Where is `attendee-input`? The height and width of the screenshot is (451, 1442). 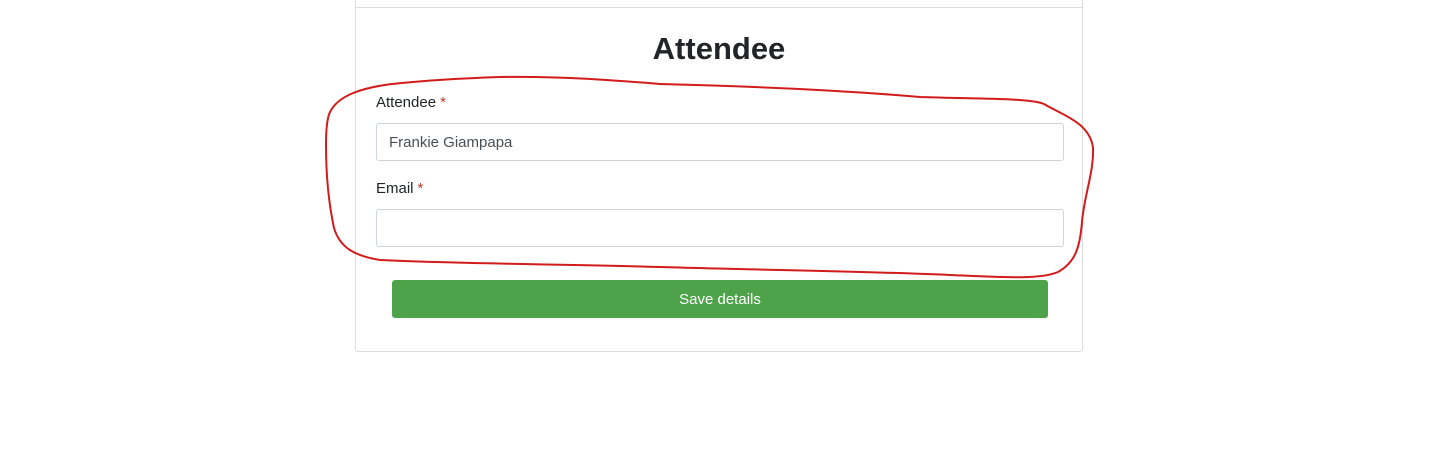 attendee-input is located at coordinates (720, 142).